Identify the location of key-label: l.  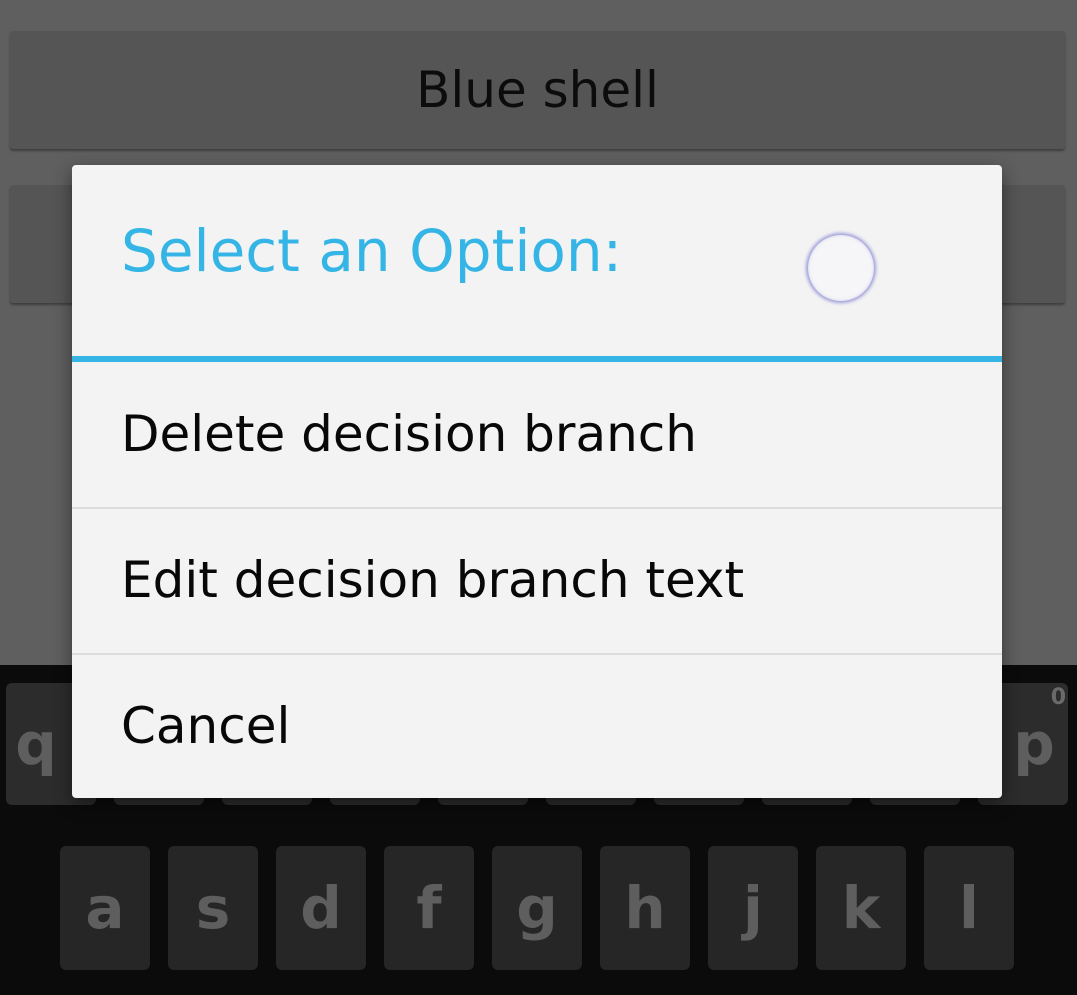
(969, 908).